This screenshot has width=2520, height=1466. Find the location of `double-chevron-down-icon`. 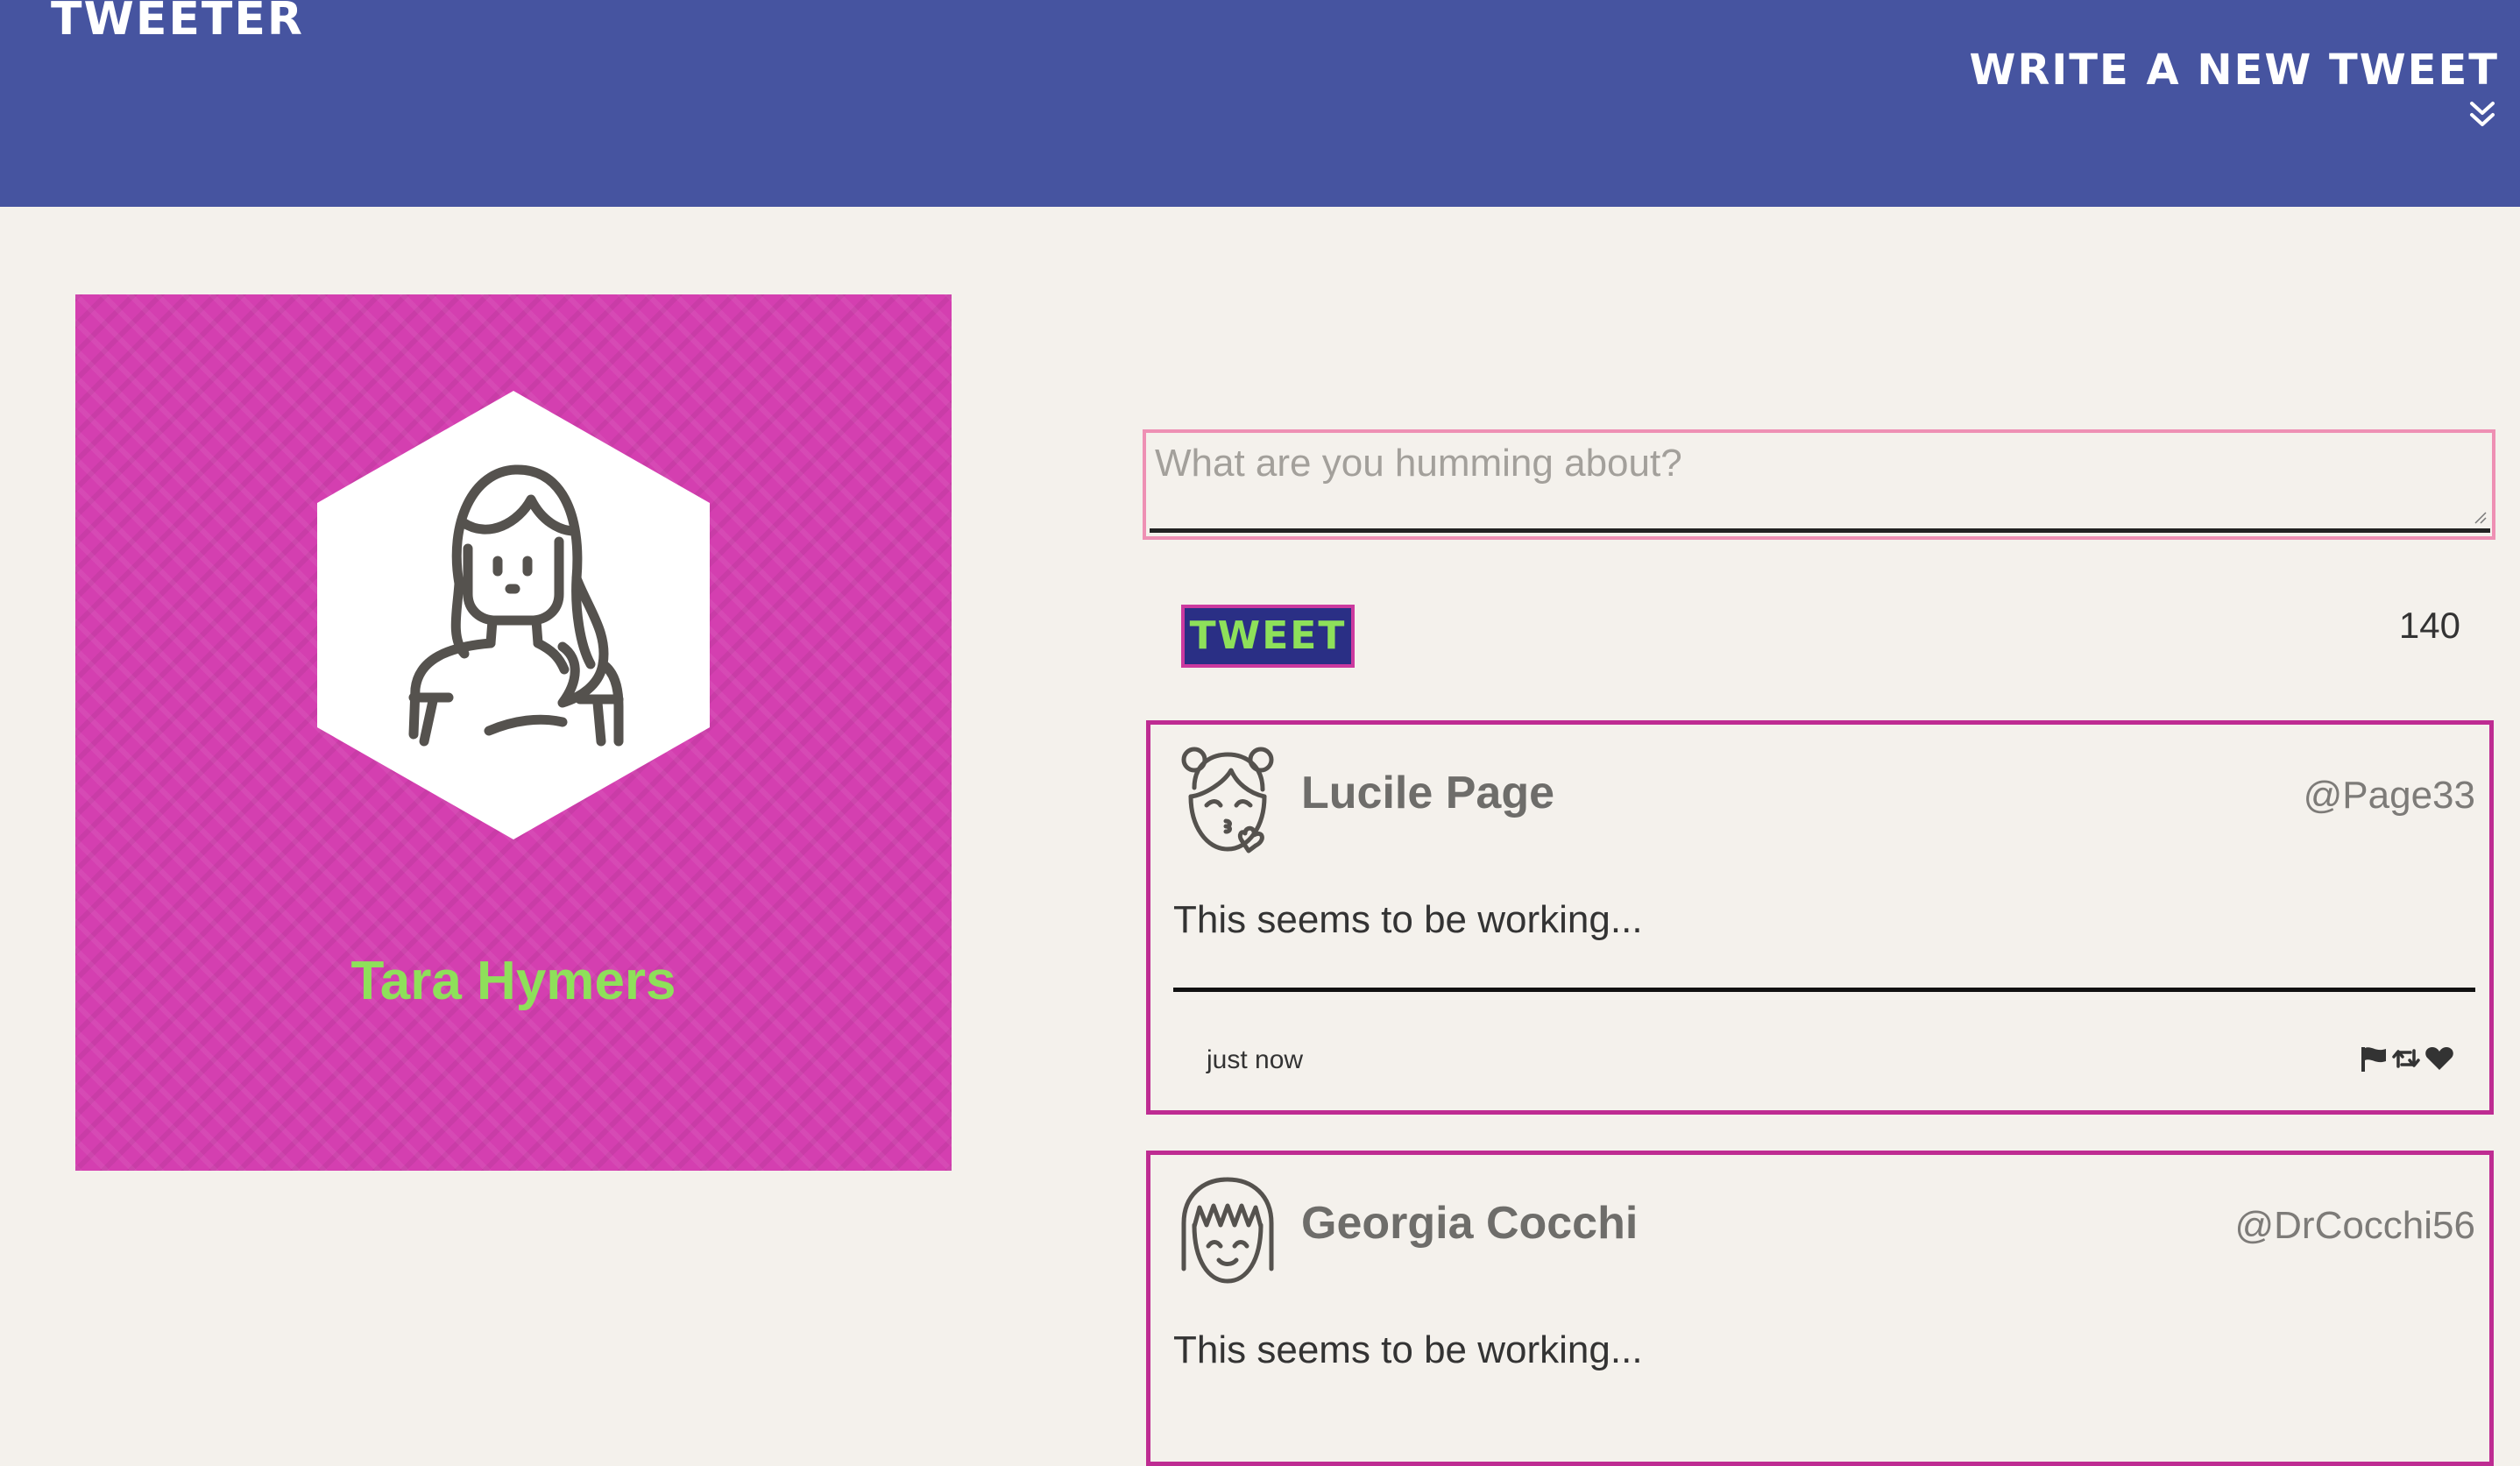

double-chevron-down-icon is located at coordinates (2482, 116).